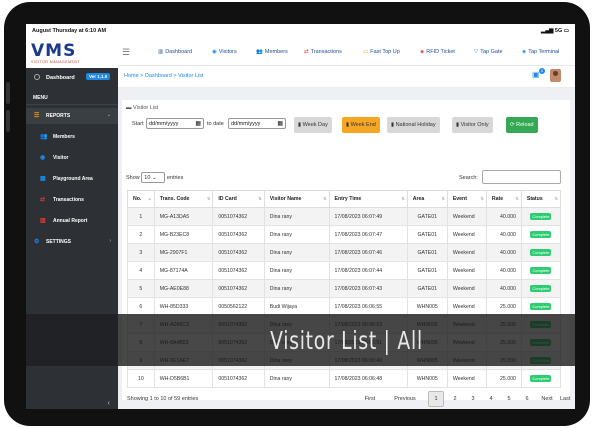  Describe the element at coordinates (527, 399) in the screenshot. I see `pagination-page-6: 6` at that location.